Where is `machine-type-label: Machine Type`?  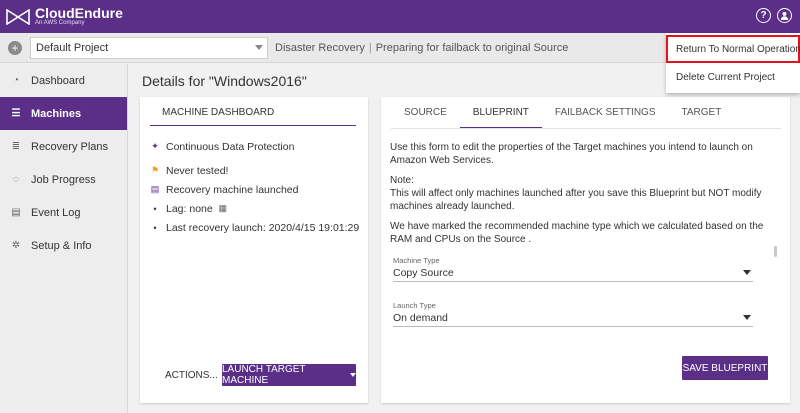
machine-type-label: Machine Type is located at coordinates (416, 260).